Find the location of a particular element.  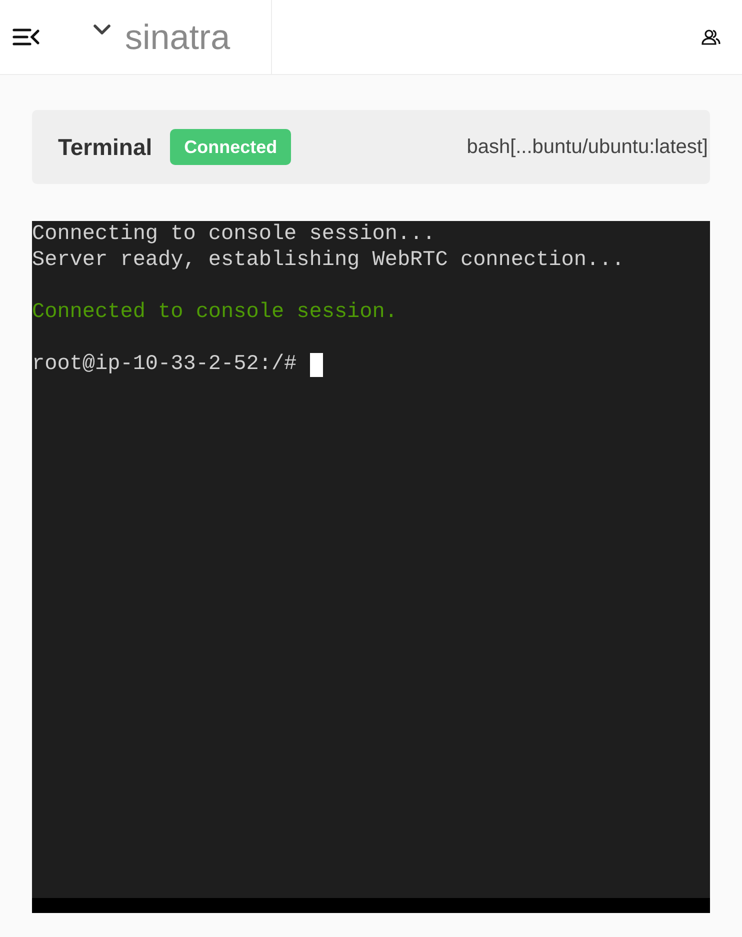

status-badge: Connected is located at coordinates (231, 147).